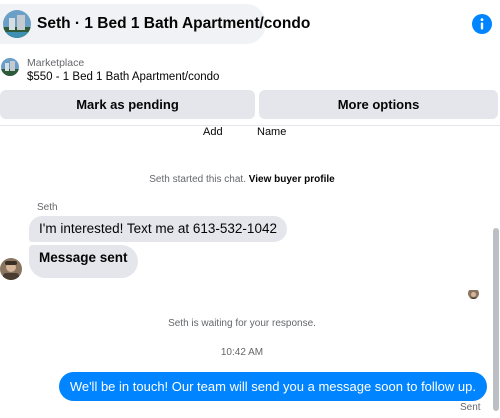 The width and height of the screenshot is (500, 418). What do you see at coordinates (56, 63) in the screenshot?
I see `marketplace-label: Marketplace` at bounding box center [56, 63].